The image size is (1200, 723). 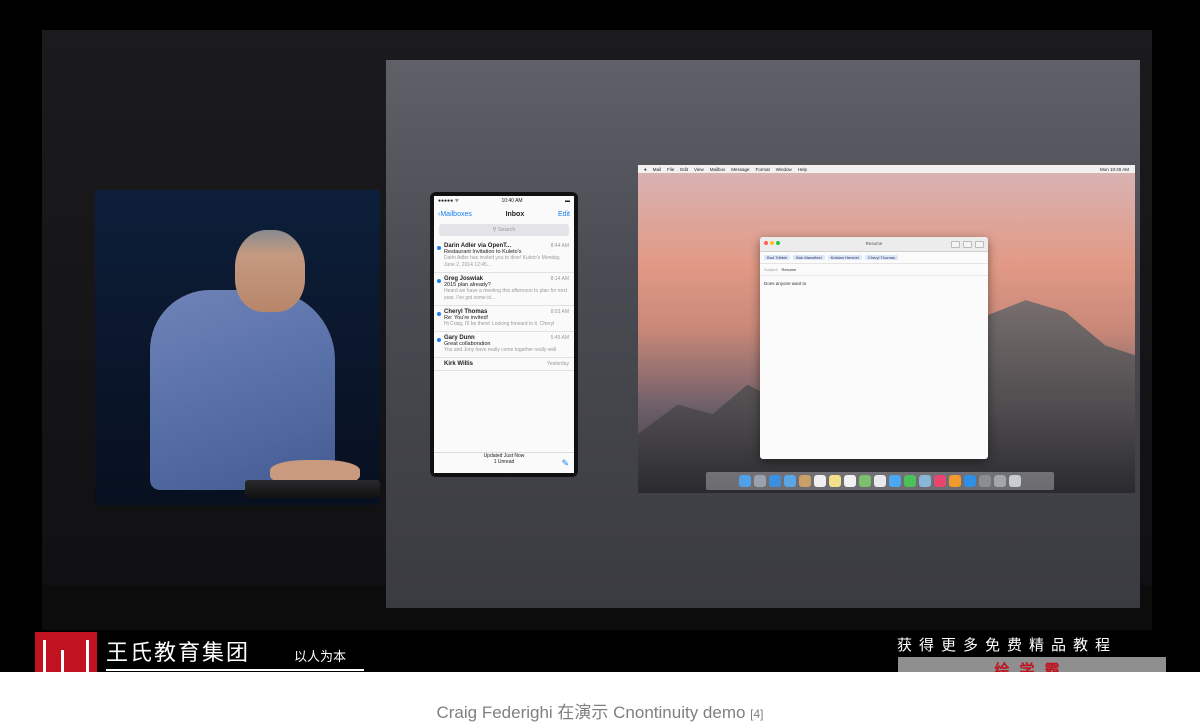 What do you see at coordinates (657, 169) in the screenshot?
I see `menu-item: Mail` at bounding box center [657, 169].